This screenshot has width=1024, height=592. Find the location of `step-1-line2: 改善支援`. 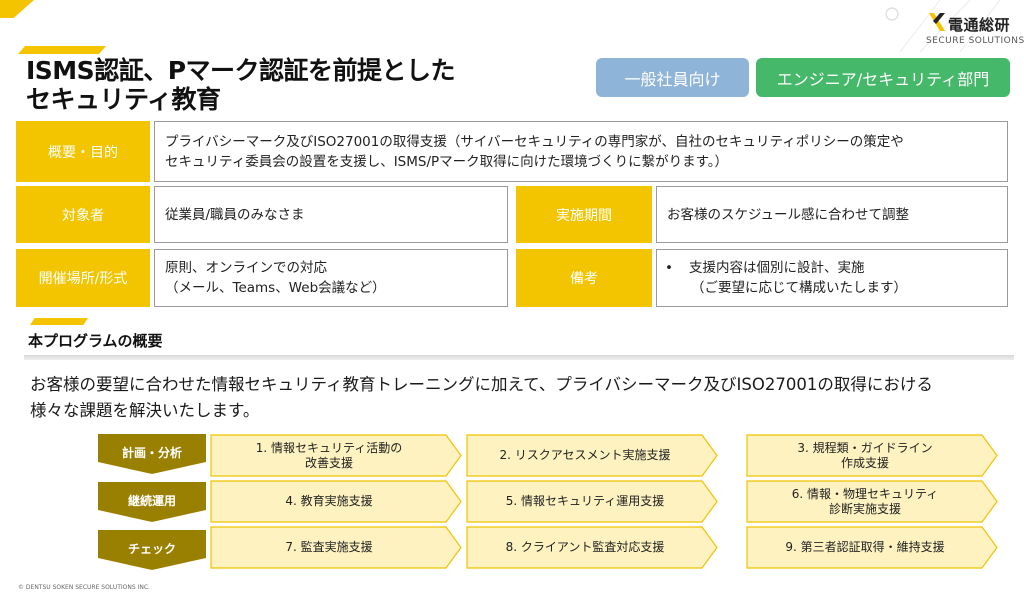

step-1-line2: 改善支援 is located at coordinates (328, 462).